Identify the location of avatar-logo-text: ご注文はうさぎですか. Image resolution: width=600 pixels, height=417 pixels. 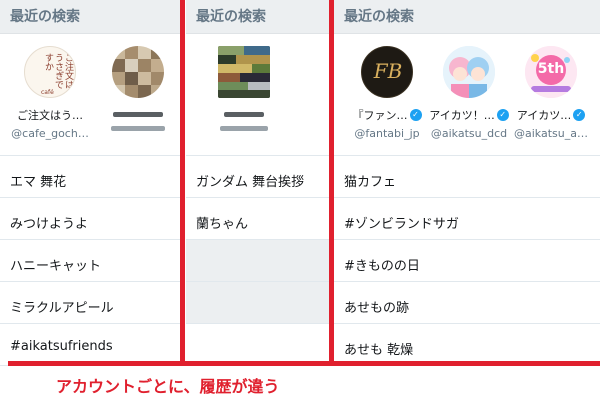
(58, 71).